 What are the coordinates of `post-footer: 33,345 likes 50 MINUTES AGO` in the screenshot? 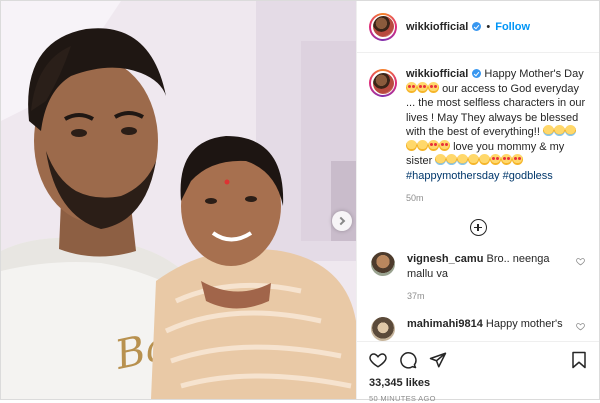 It's located at (478, 372).